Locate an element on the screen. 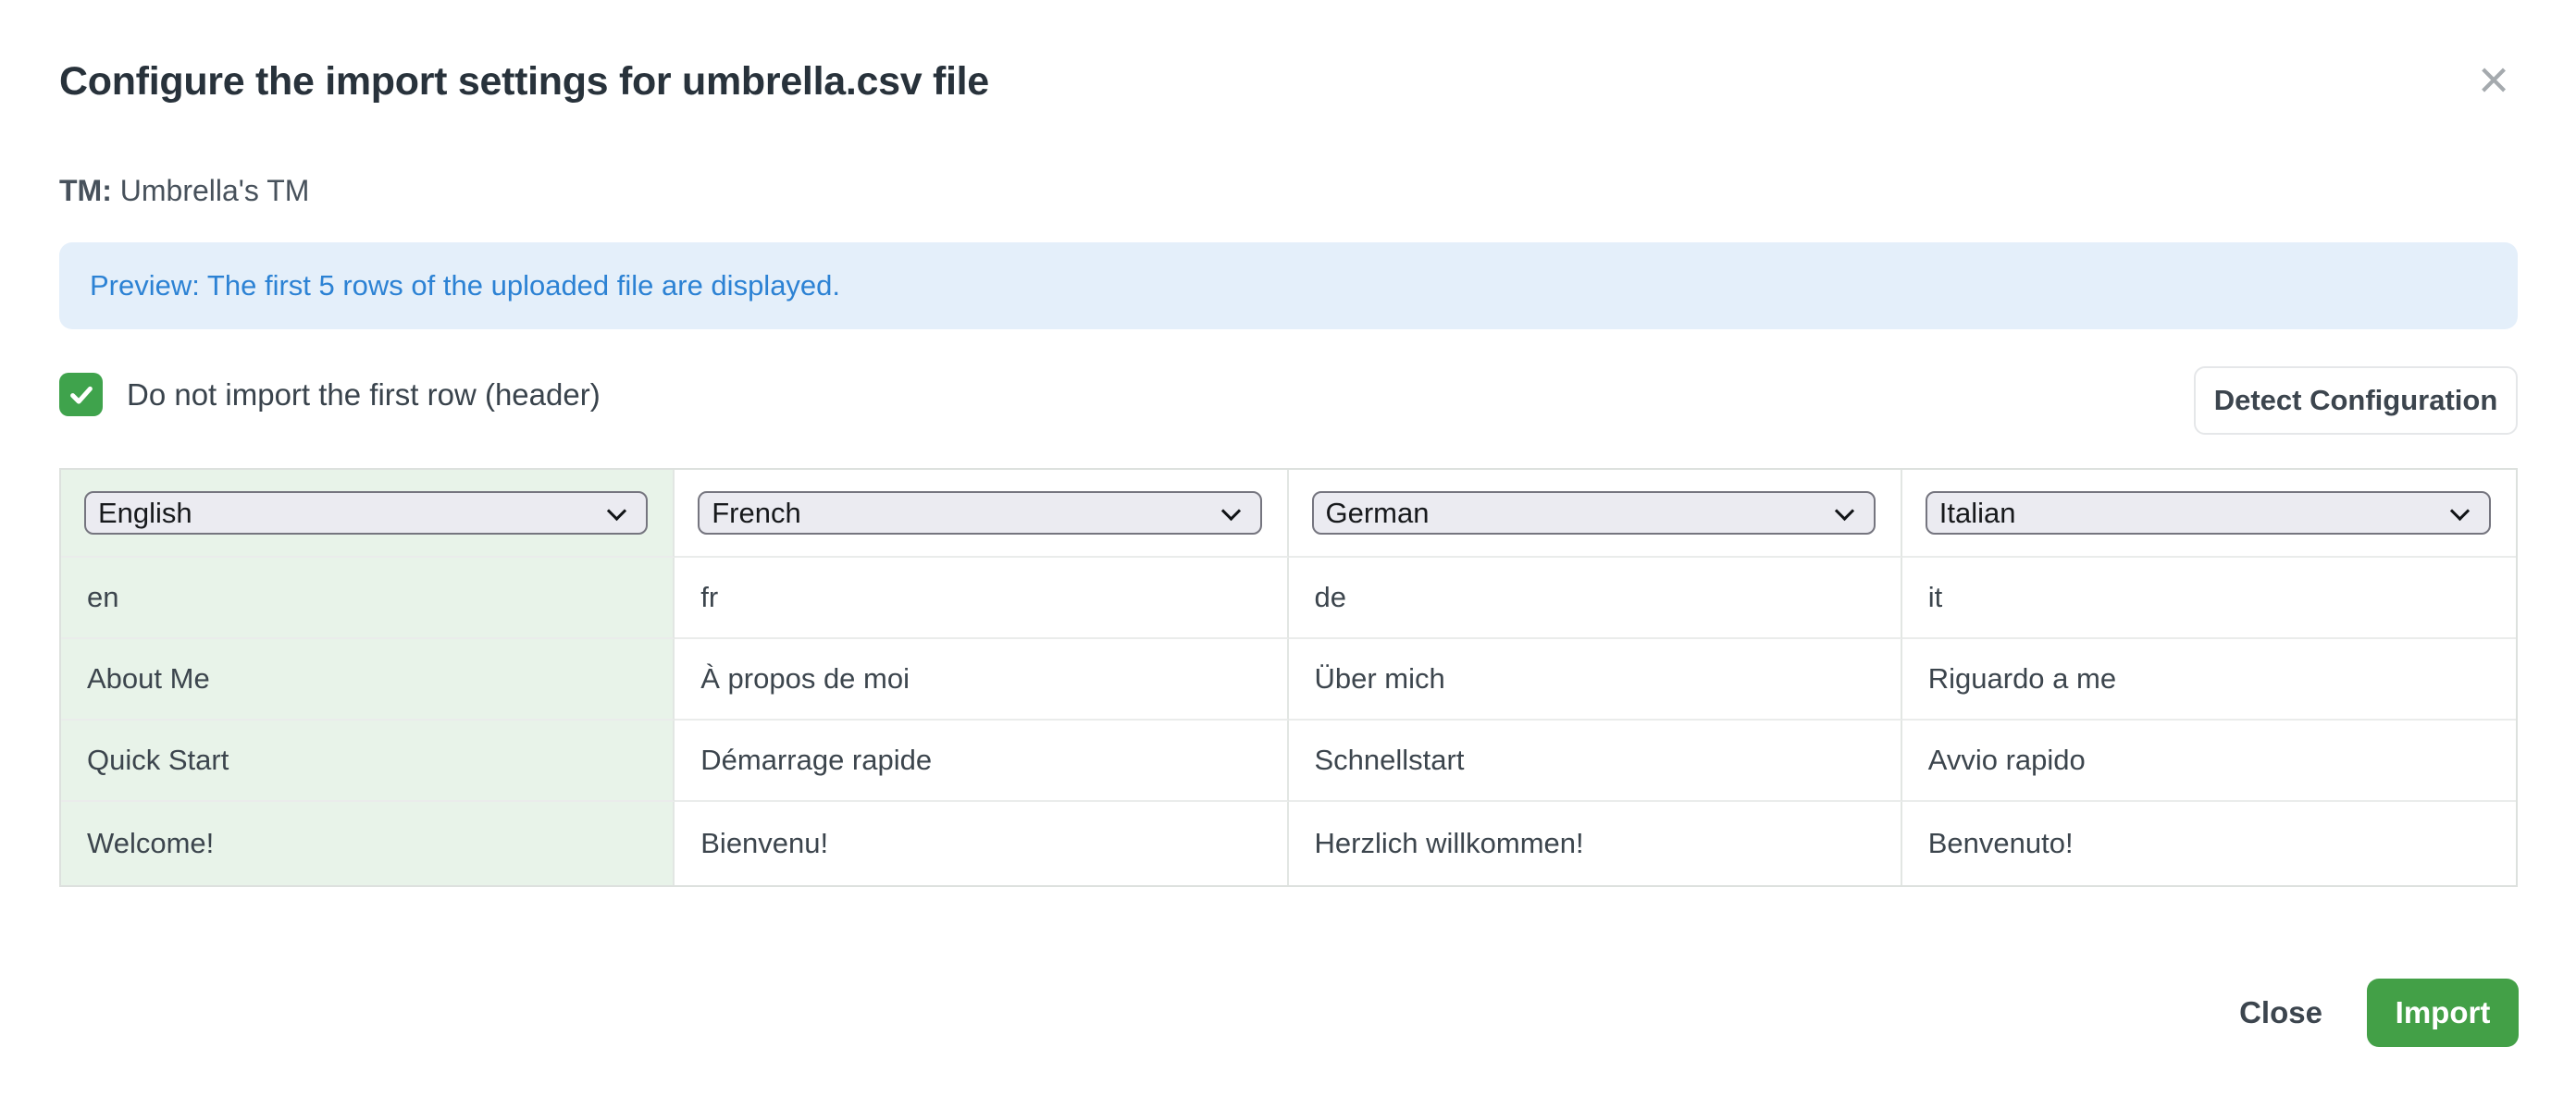  skip-header-checkbox is located at coordinates (81, 395).